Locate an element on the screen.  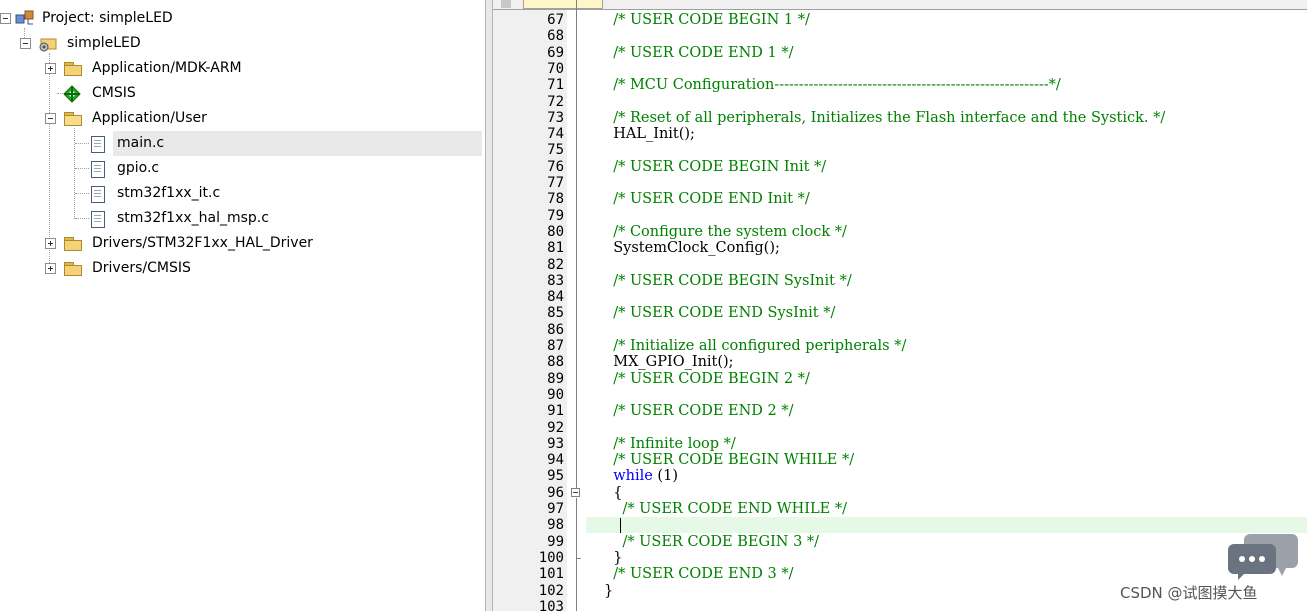
code-text: /* USER CODE BEGIN Init */ is located at coordinates (715, 167).